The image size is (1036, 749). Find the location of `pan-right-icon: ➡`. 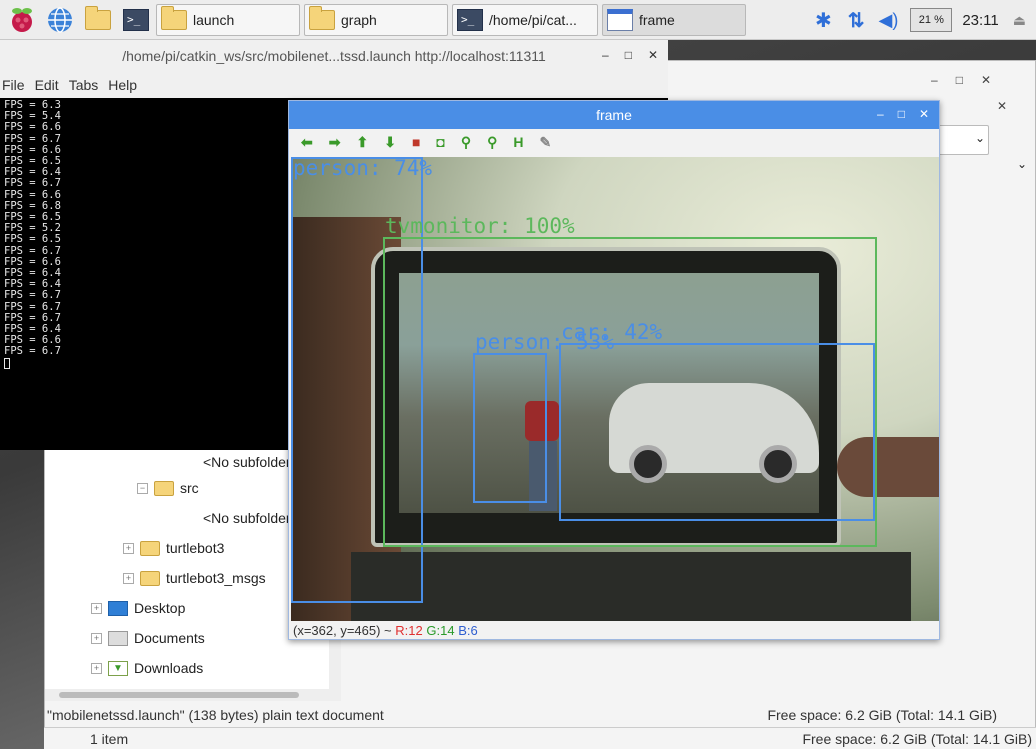

pan-right-icon: ➡ is located at coordinates (335, 142).